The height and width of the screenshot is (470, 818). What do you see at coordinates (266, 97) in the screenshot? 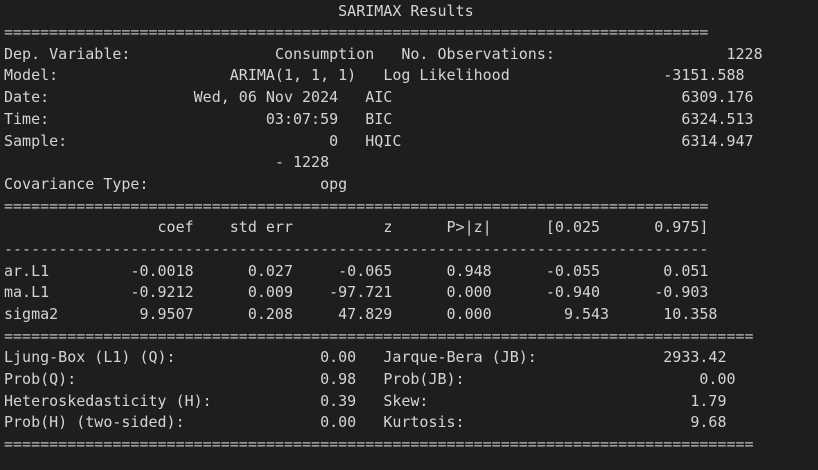
I see `date-value: Wed, 06 Nov 2024` at bounding box center [266, 97].